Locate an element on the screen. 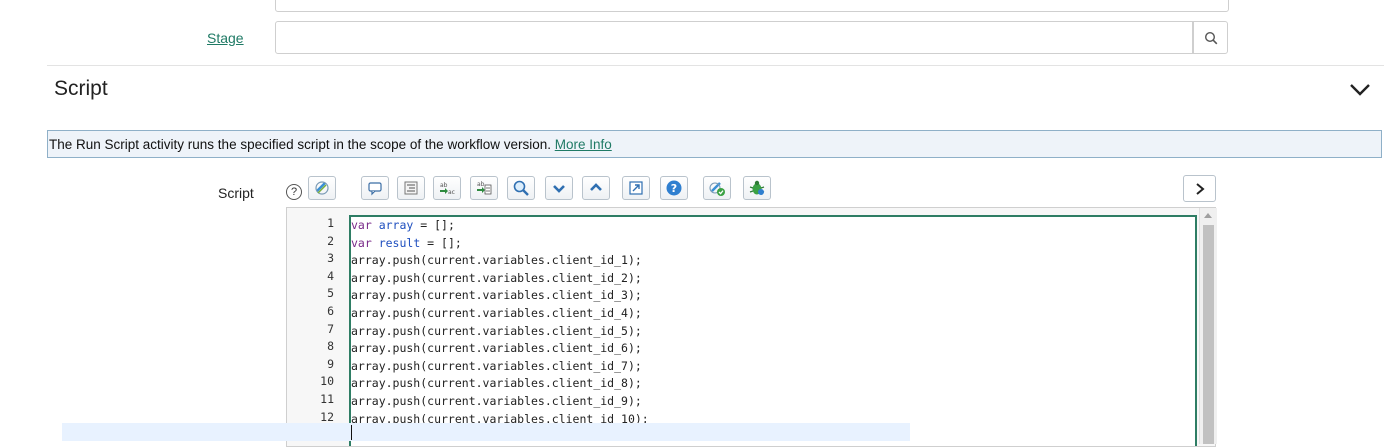 This screenshot has height=447, width=1397. stage-label-link: Stage is located at coordinates (225, 38).